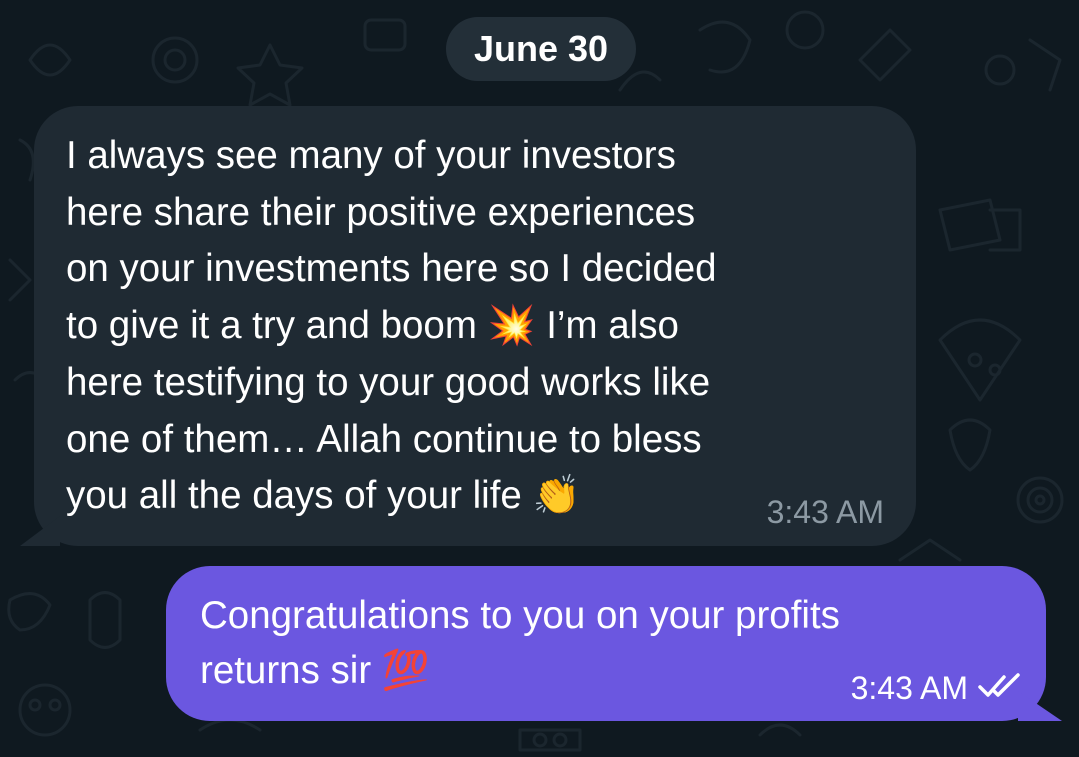  I want to click on message-meta: 3:43 AM, so click(937, 688).